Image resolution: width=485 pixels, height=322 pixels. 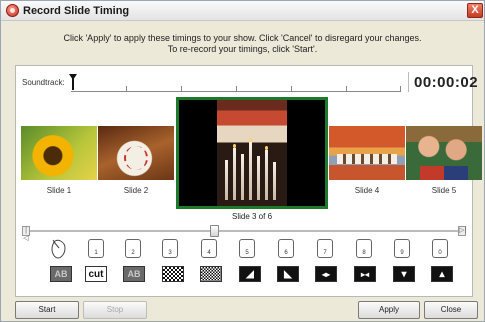 What do you see at coordinates (475, 10) in the screenshot?
I see `close-window-button: X` at bounding box center [475, 10].